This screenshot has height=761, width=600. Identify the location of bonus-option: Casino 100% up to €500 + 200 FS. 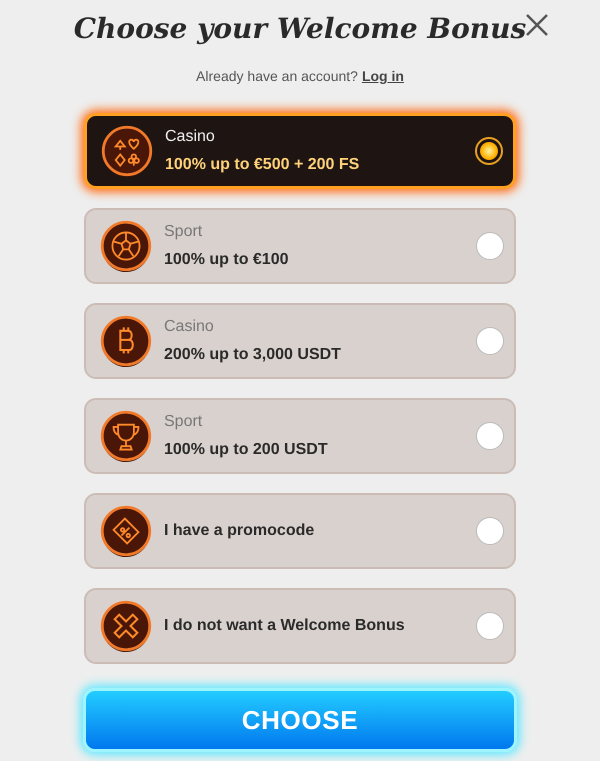
(300, 151).